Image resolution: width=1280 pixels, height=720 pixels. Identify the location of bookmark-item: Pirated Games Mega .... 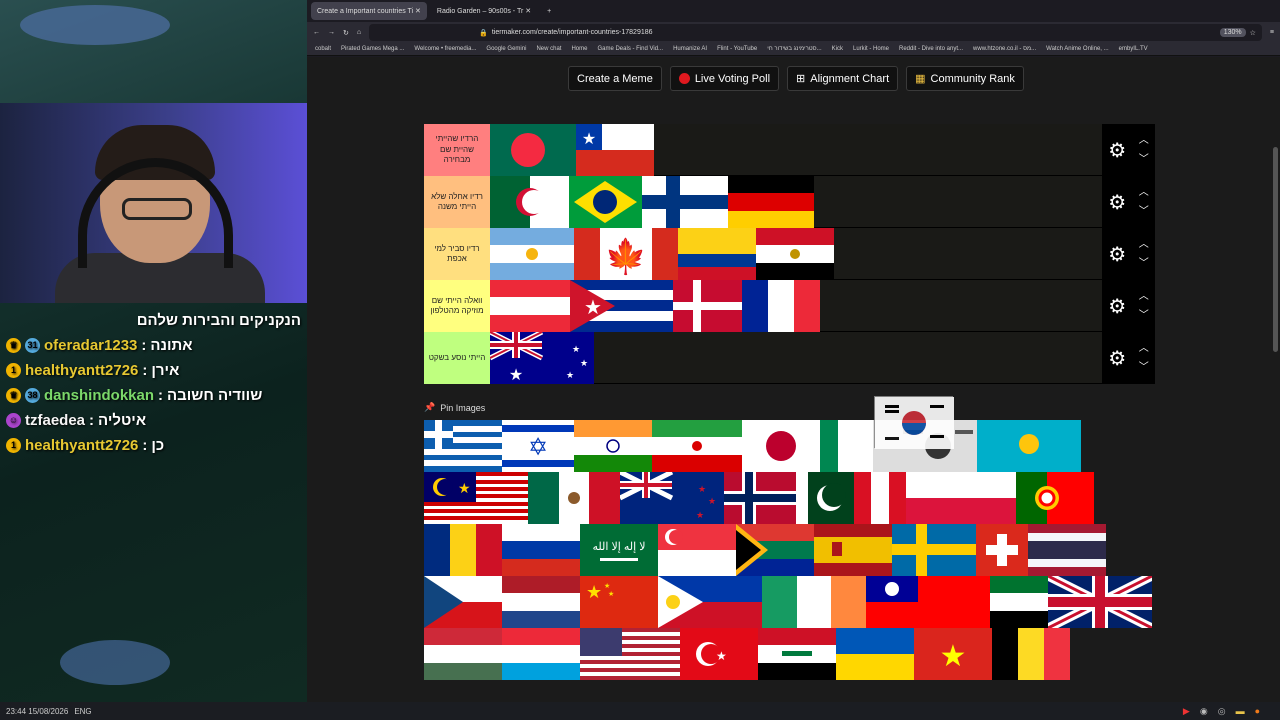
(372, 49).